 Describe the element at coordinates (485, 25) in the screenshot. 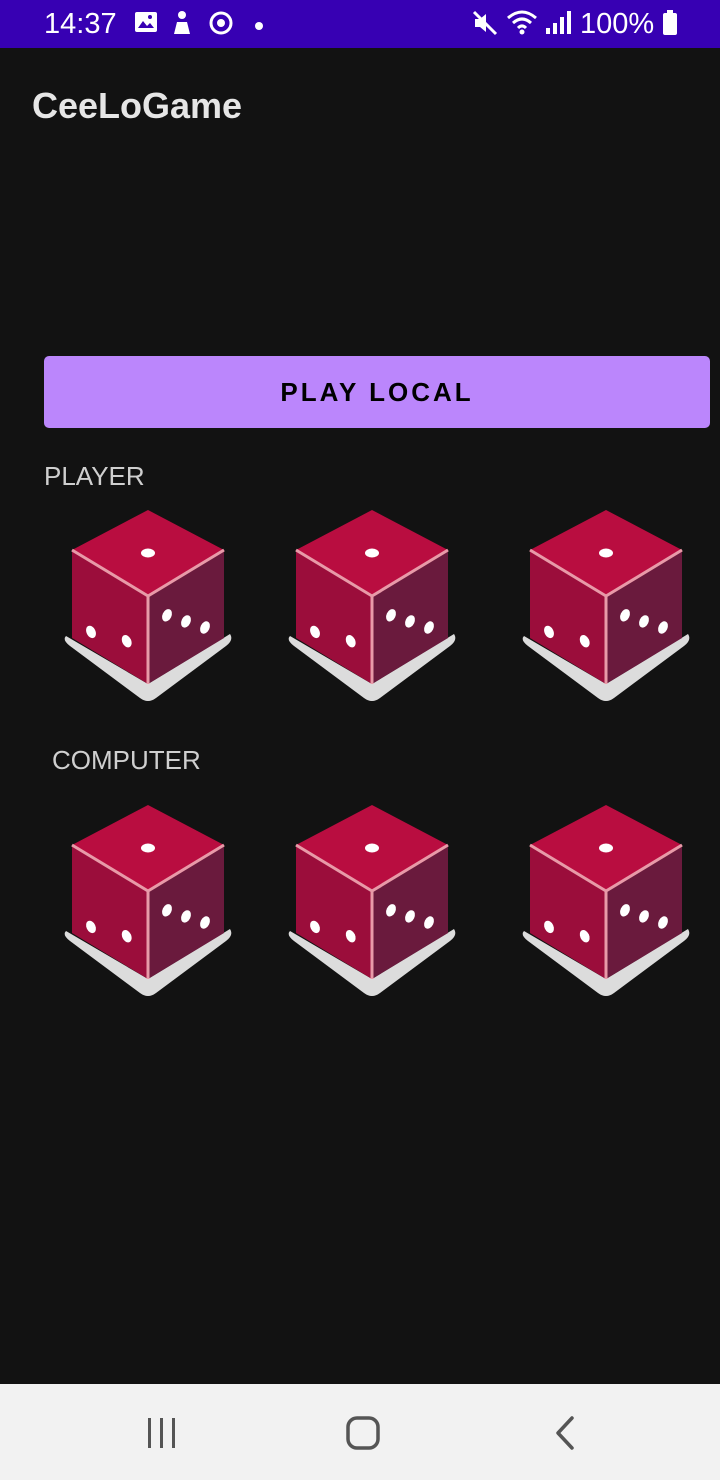

I see `mute-icon` at that location.